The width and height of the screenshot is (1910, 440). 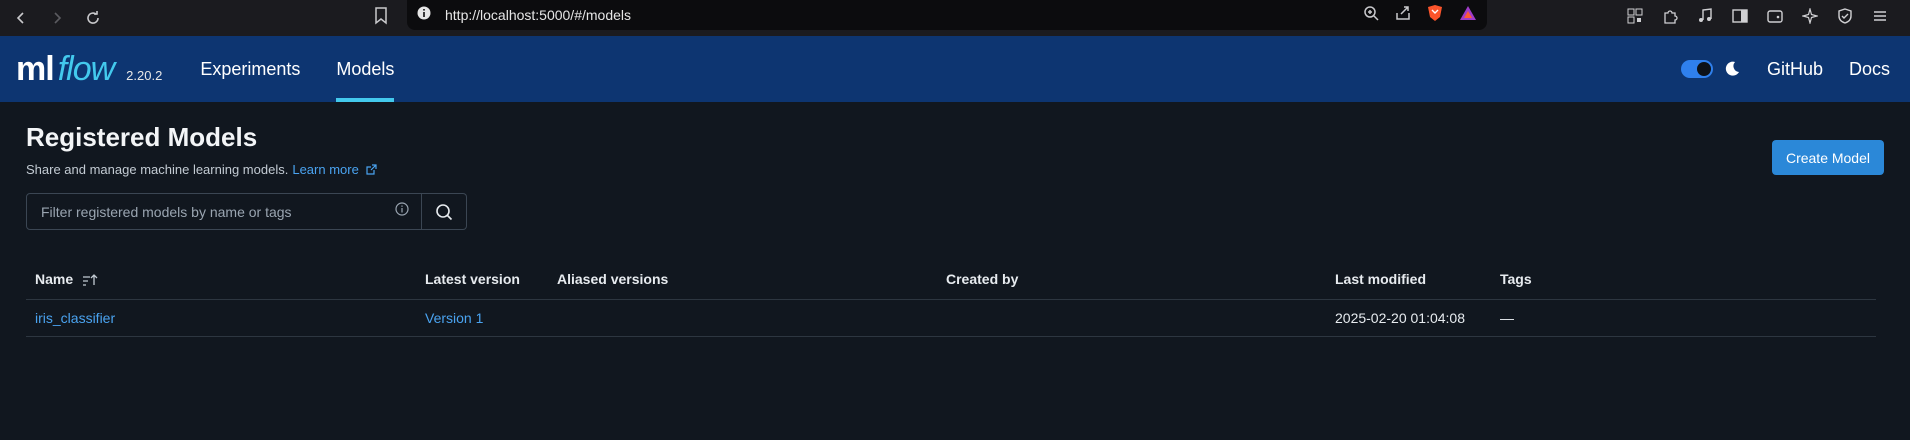 I want to click on logo-ml: ml, so click(x=35, y=68).